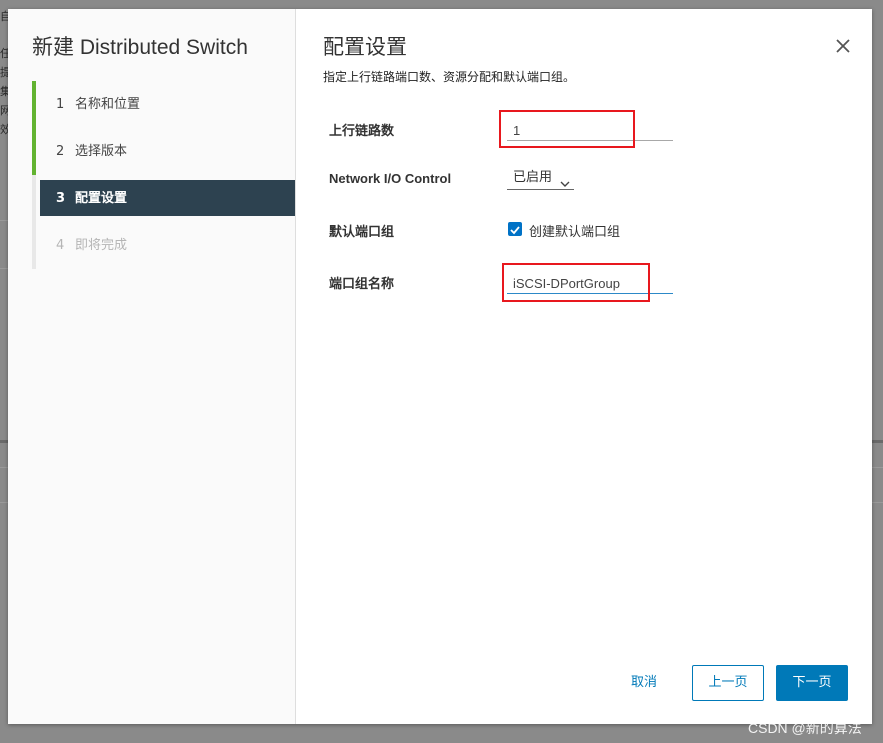  What do you see at coordinates (644, 684) in the screenshot?
I see `cancel-button: 取消` at bounding box center [644, 684].